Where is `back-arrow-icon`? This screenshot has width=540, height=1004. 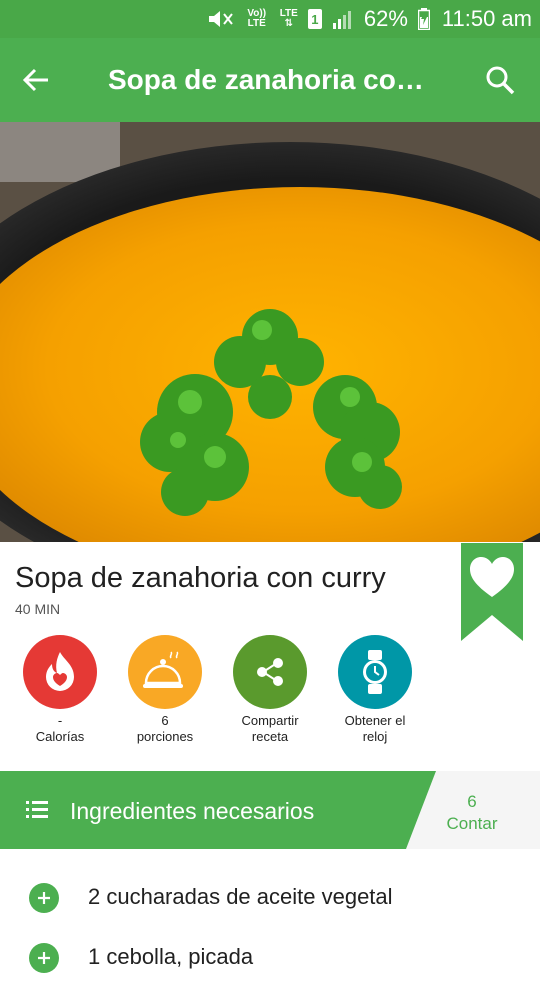 back-arrow-icon is located at coordinates (35, 80).